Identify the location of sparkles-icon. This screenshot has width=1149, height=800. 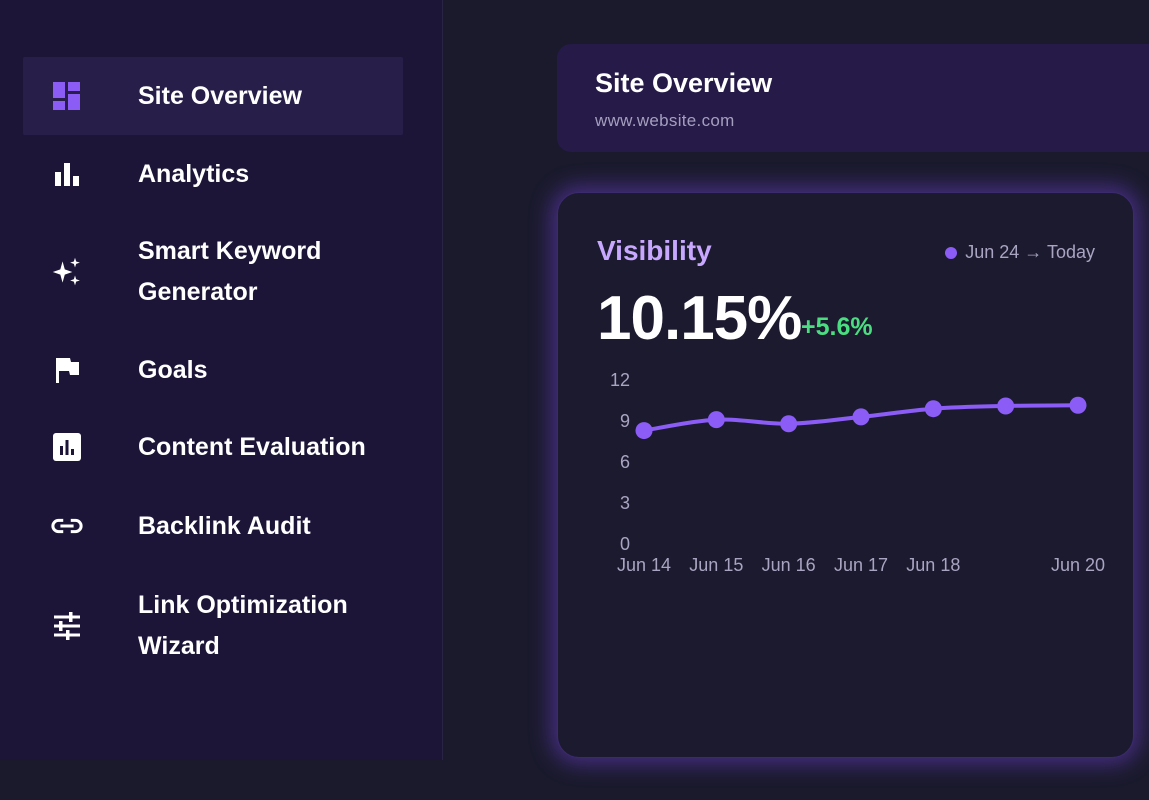
(67, 272).